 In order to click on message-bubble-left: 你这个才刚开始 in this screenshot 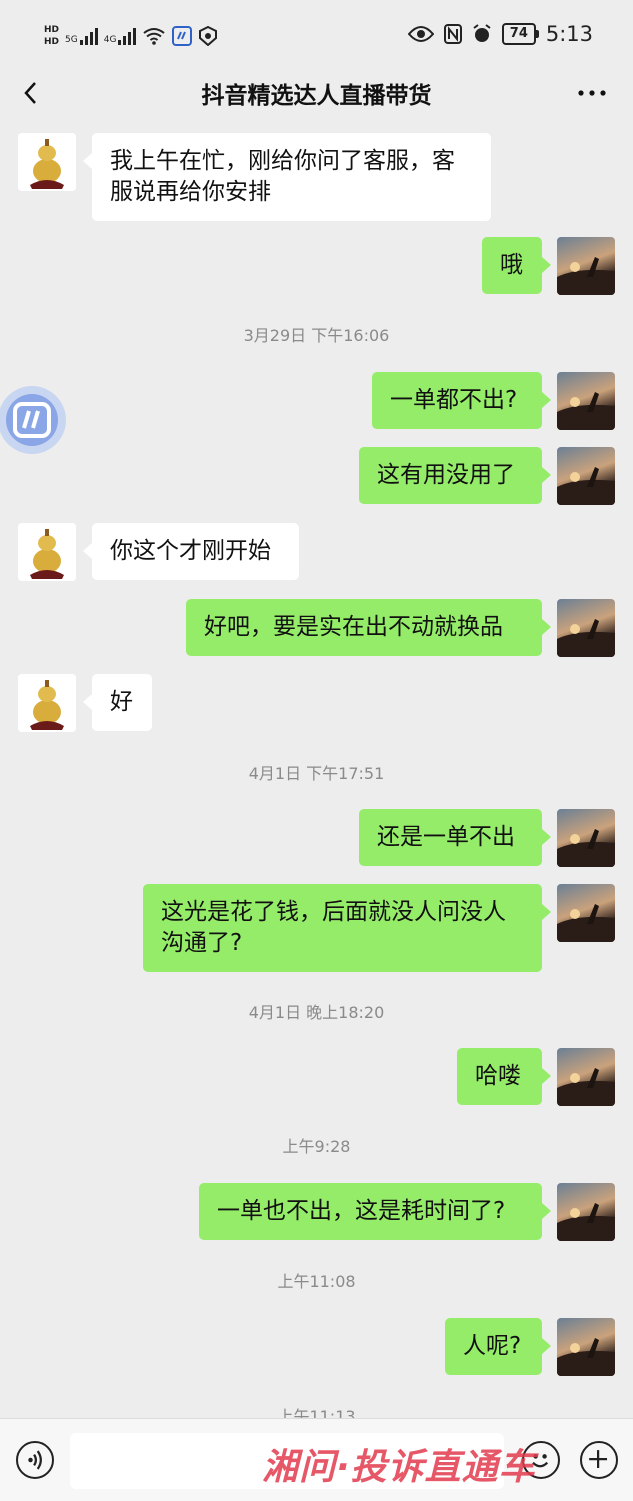, I will do `click(191, 551)`.